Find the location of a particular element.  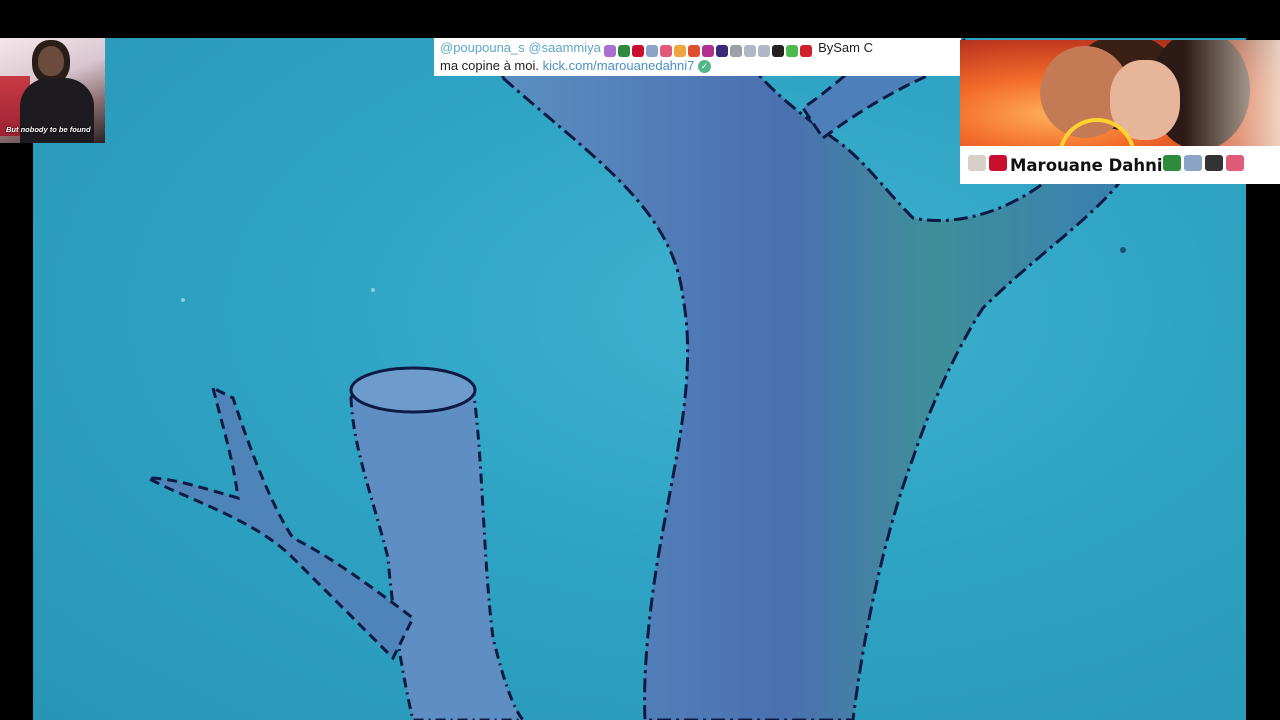

comment-text: ma copine à moi. is located at coordinates (489, 65).